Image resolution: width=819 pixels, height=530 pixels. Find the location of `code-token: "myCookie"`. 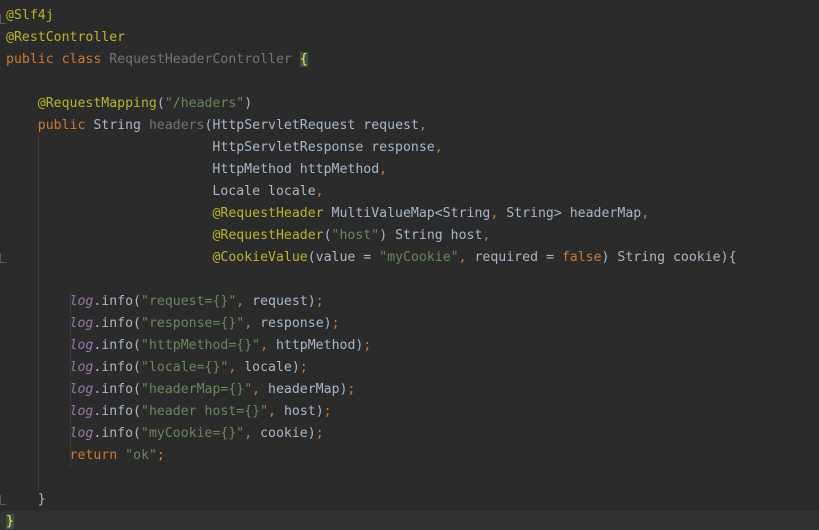

code-token: "myCookie" is located at coordinates (419, 257).